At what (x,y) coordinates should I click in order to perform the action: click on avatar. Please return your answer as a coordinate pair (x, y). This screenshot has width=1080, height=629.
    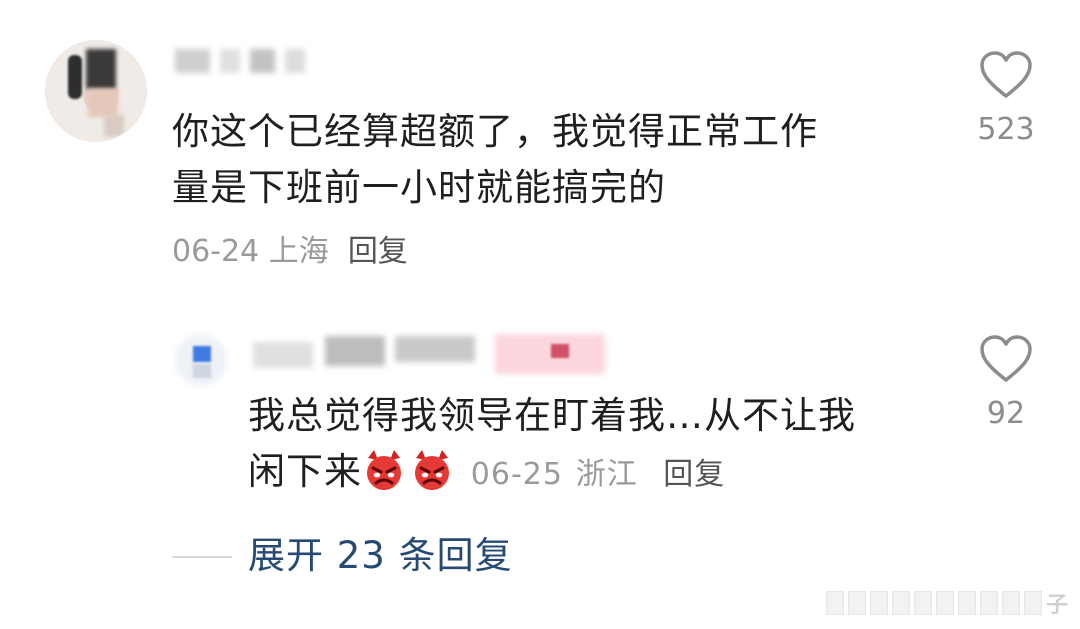
    Looking at the image, I should click on (96, 91).